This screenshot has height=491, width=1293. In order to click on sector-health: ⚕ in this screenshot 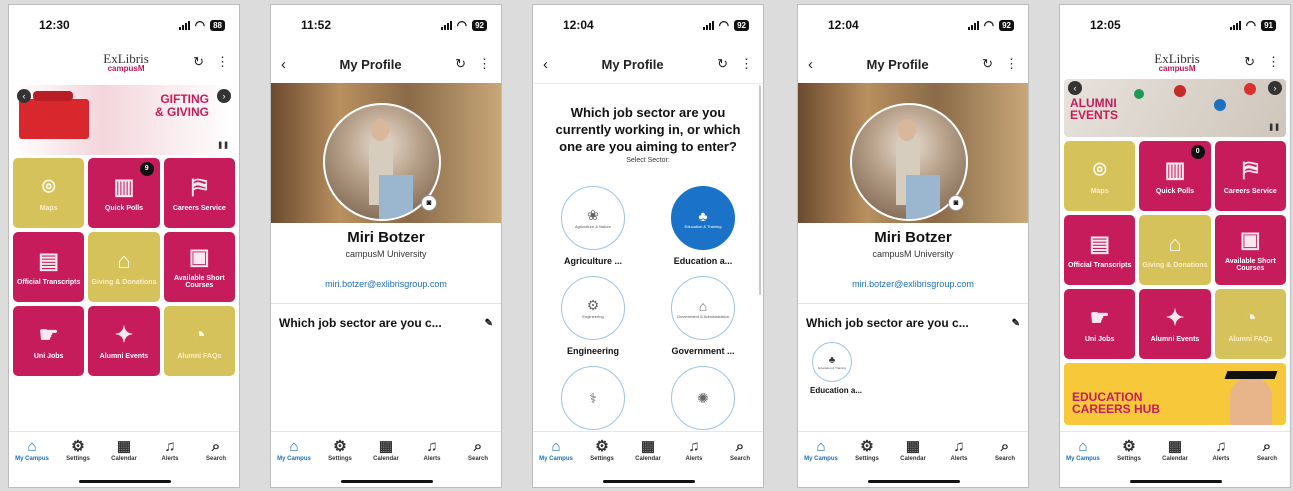, I will do `click(593, 398)`.